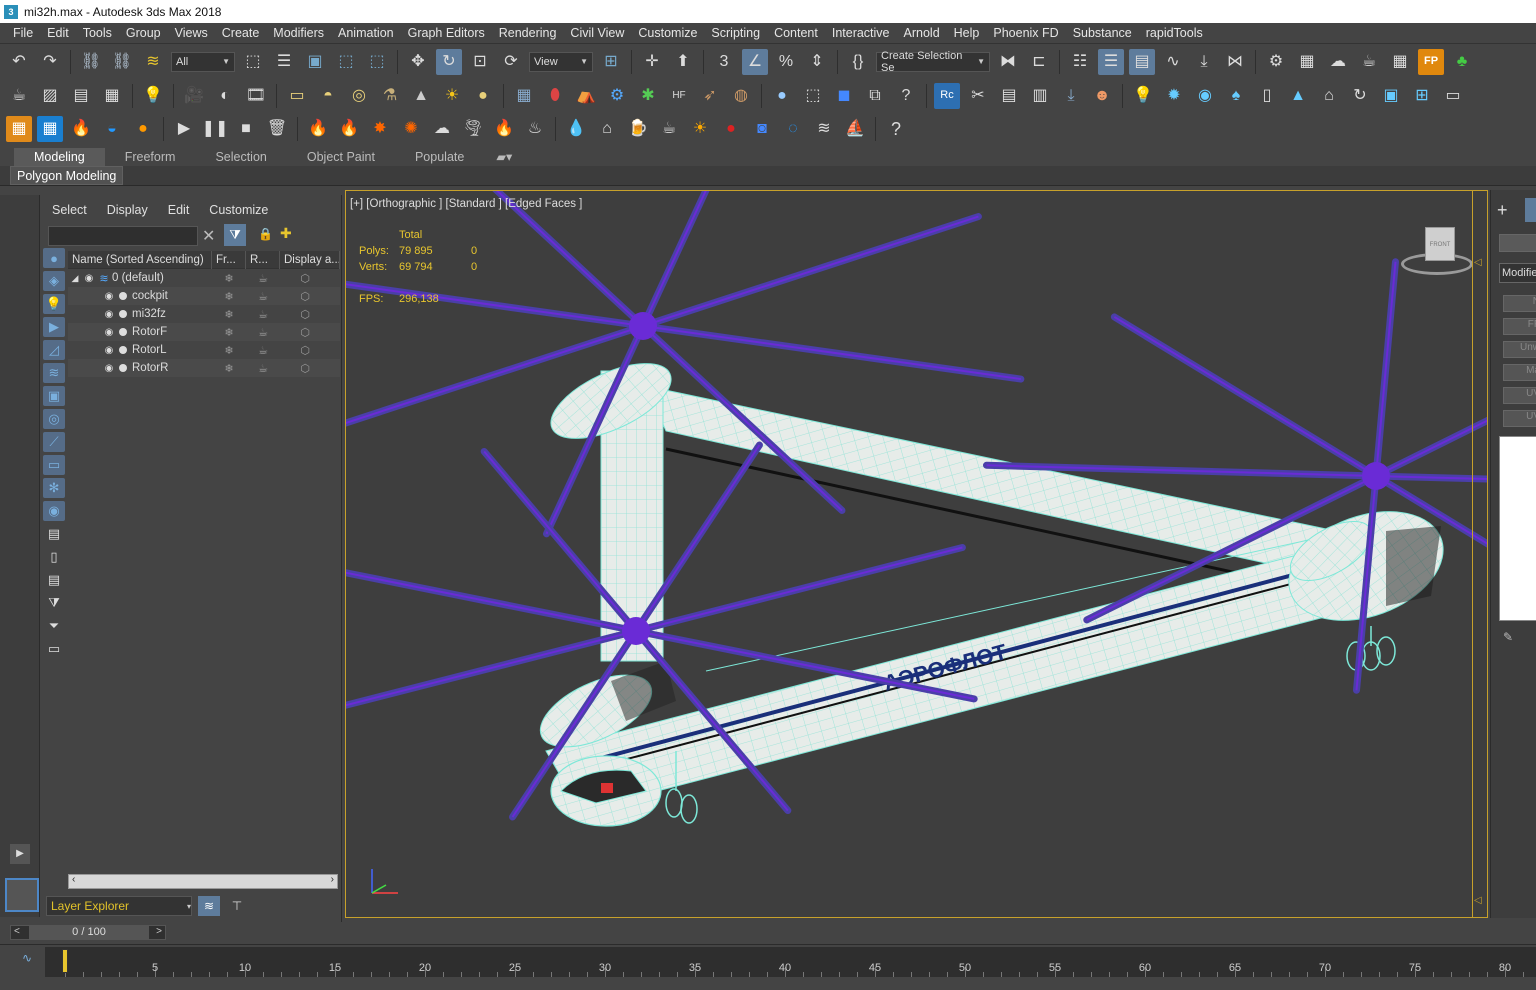 Image resolution: width=1536 pixels, height=990 pixels. I want to click on phoenix-grid-icon: ▦, so click(19, 128).